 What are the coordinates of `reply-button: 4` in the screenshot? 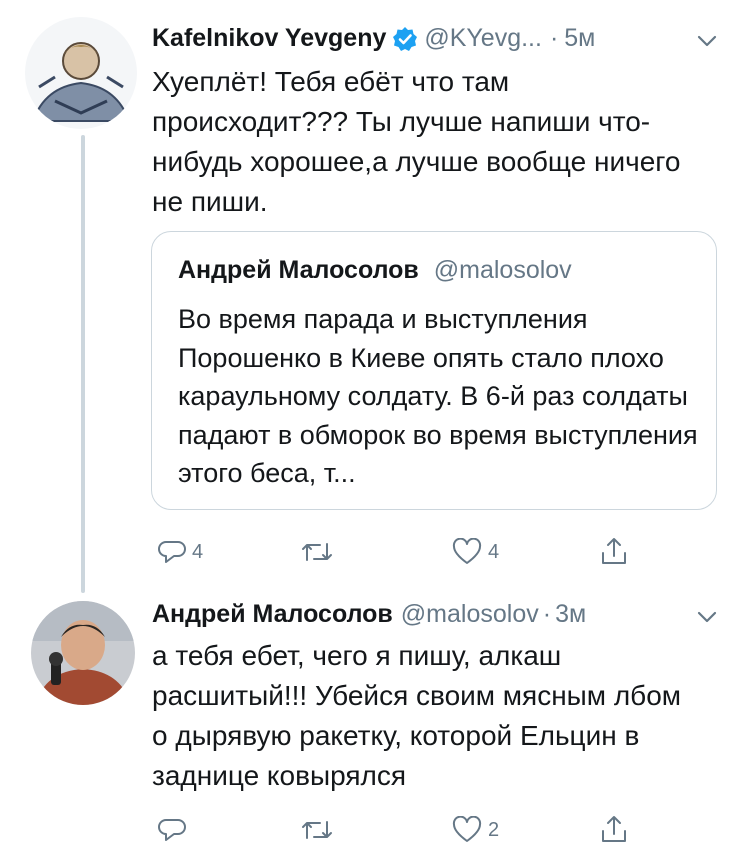 It's located at (180, 552).